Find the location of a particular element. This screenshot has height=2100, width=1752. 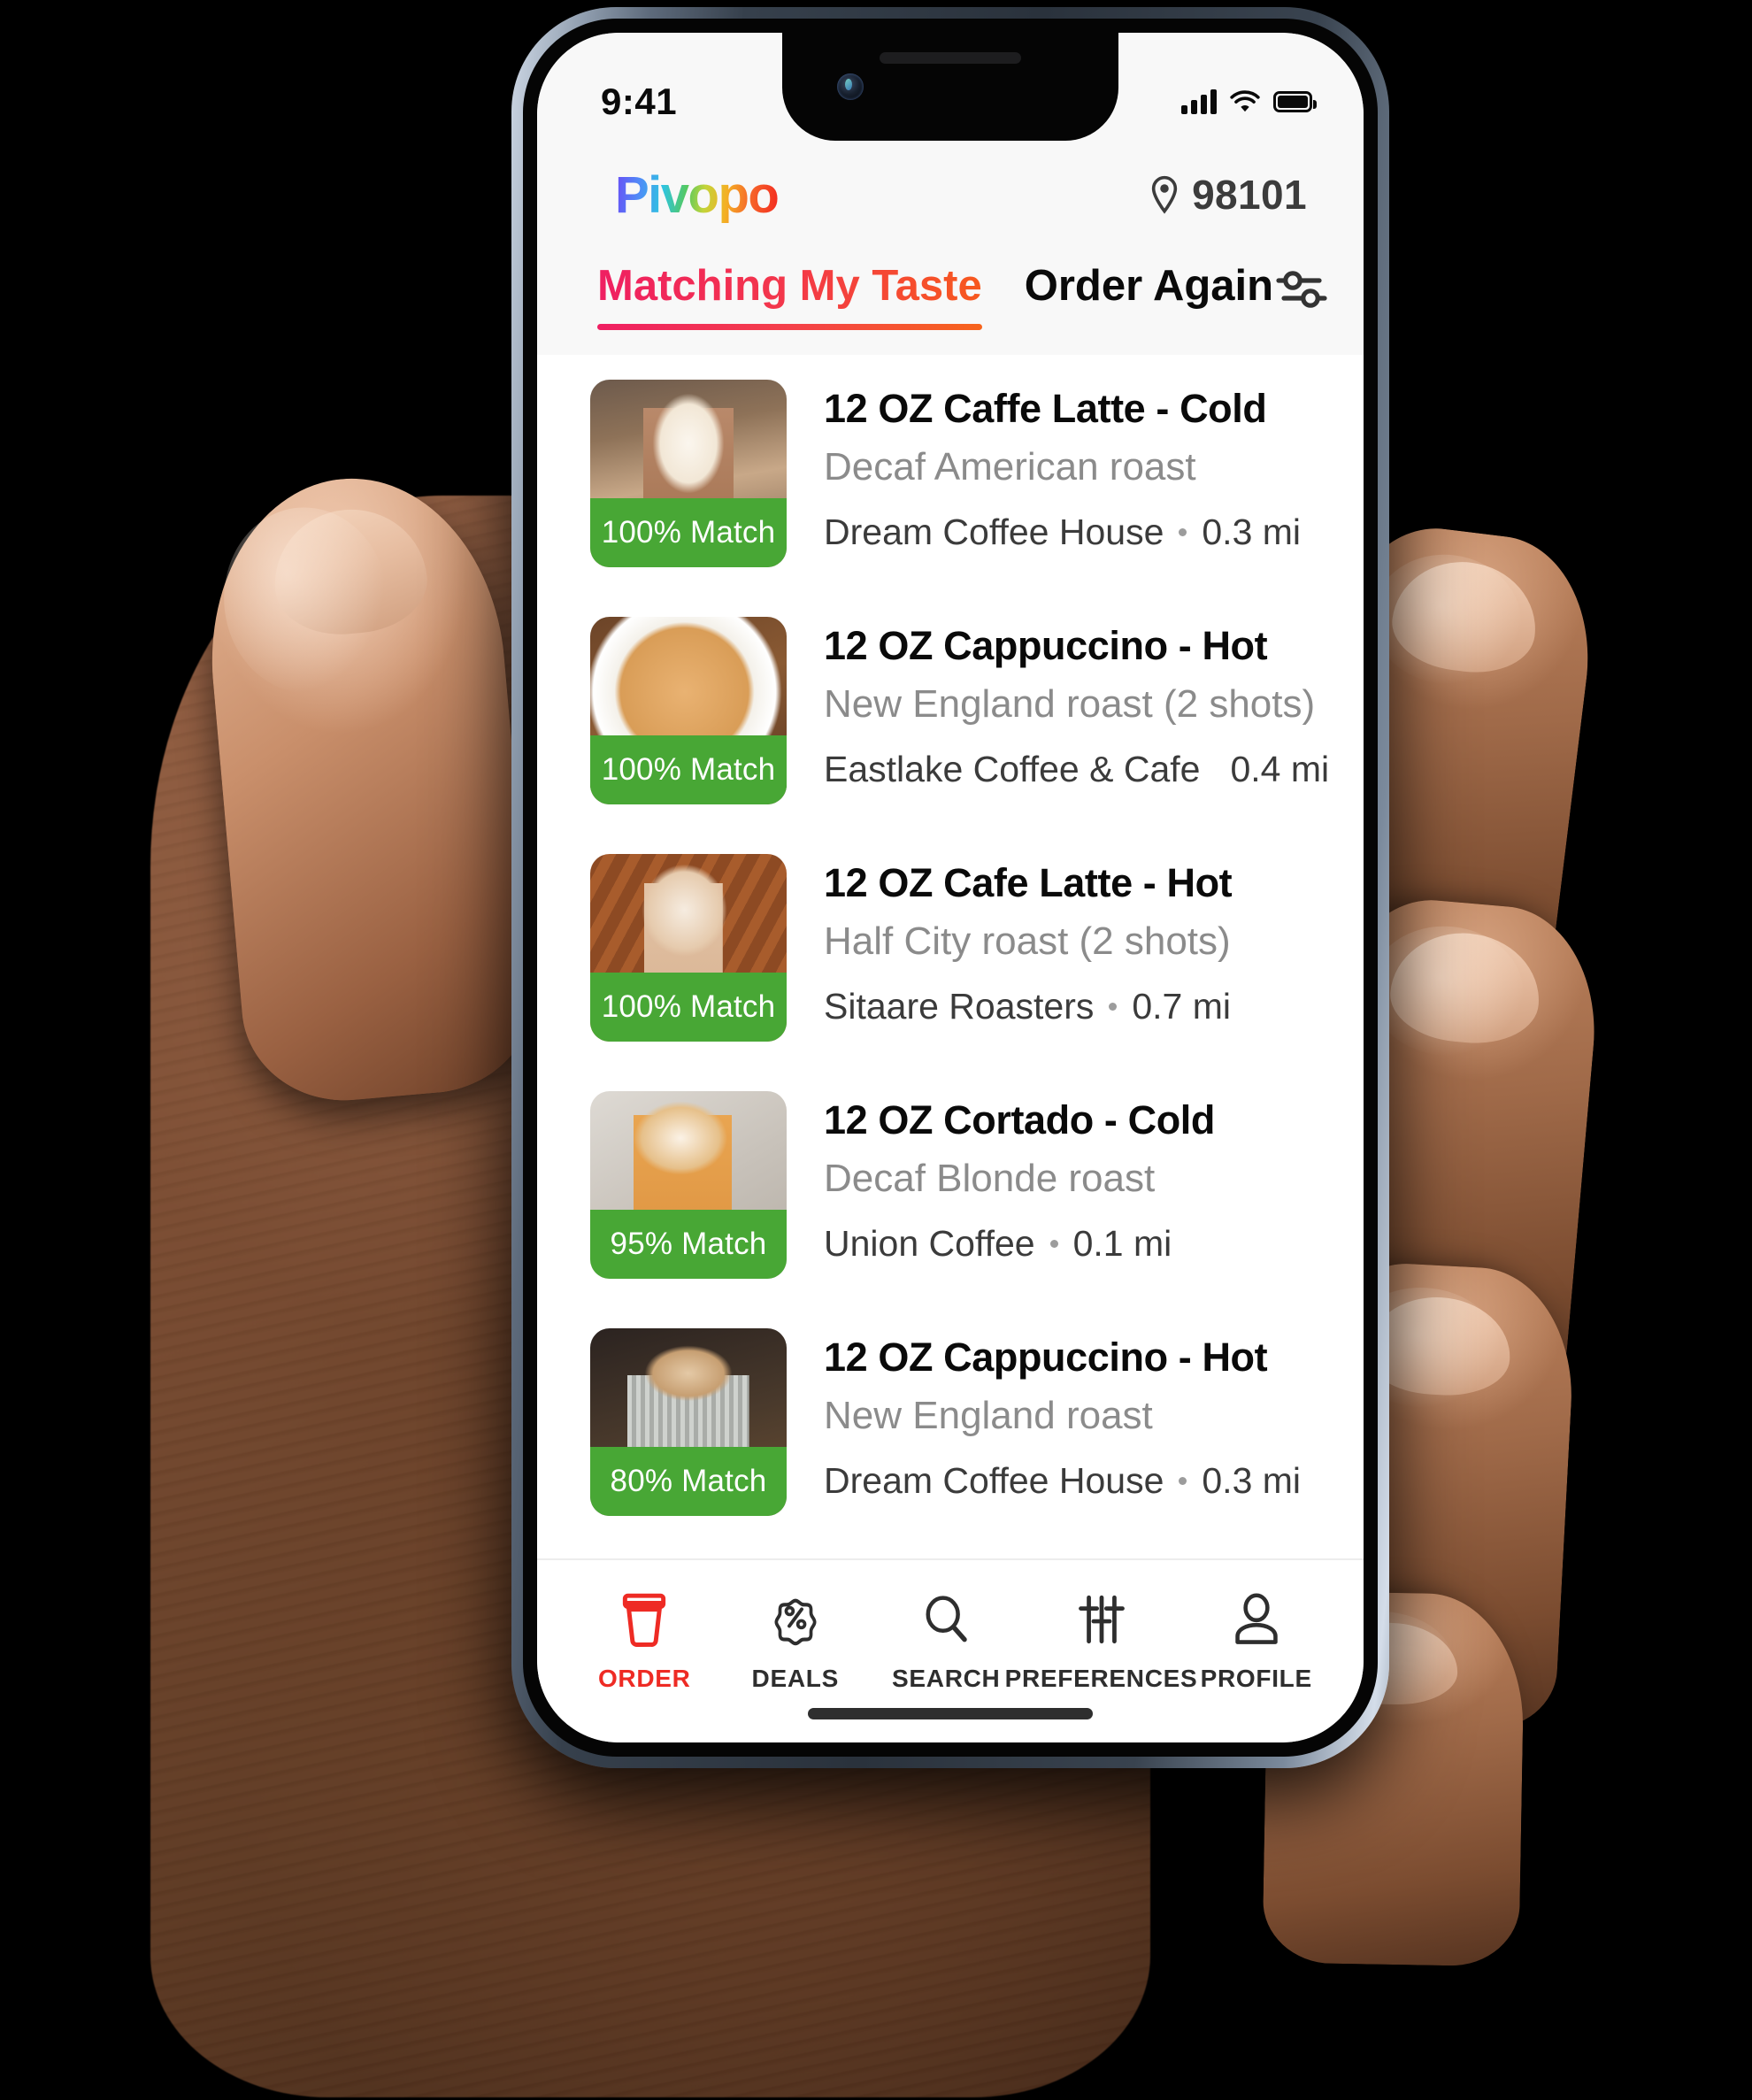

tab-bar: Matching My Taste Order Again is located at coordinates (951, 302).